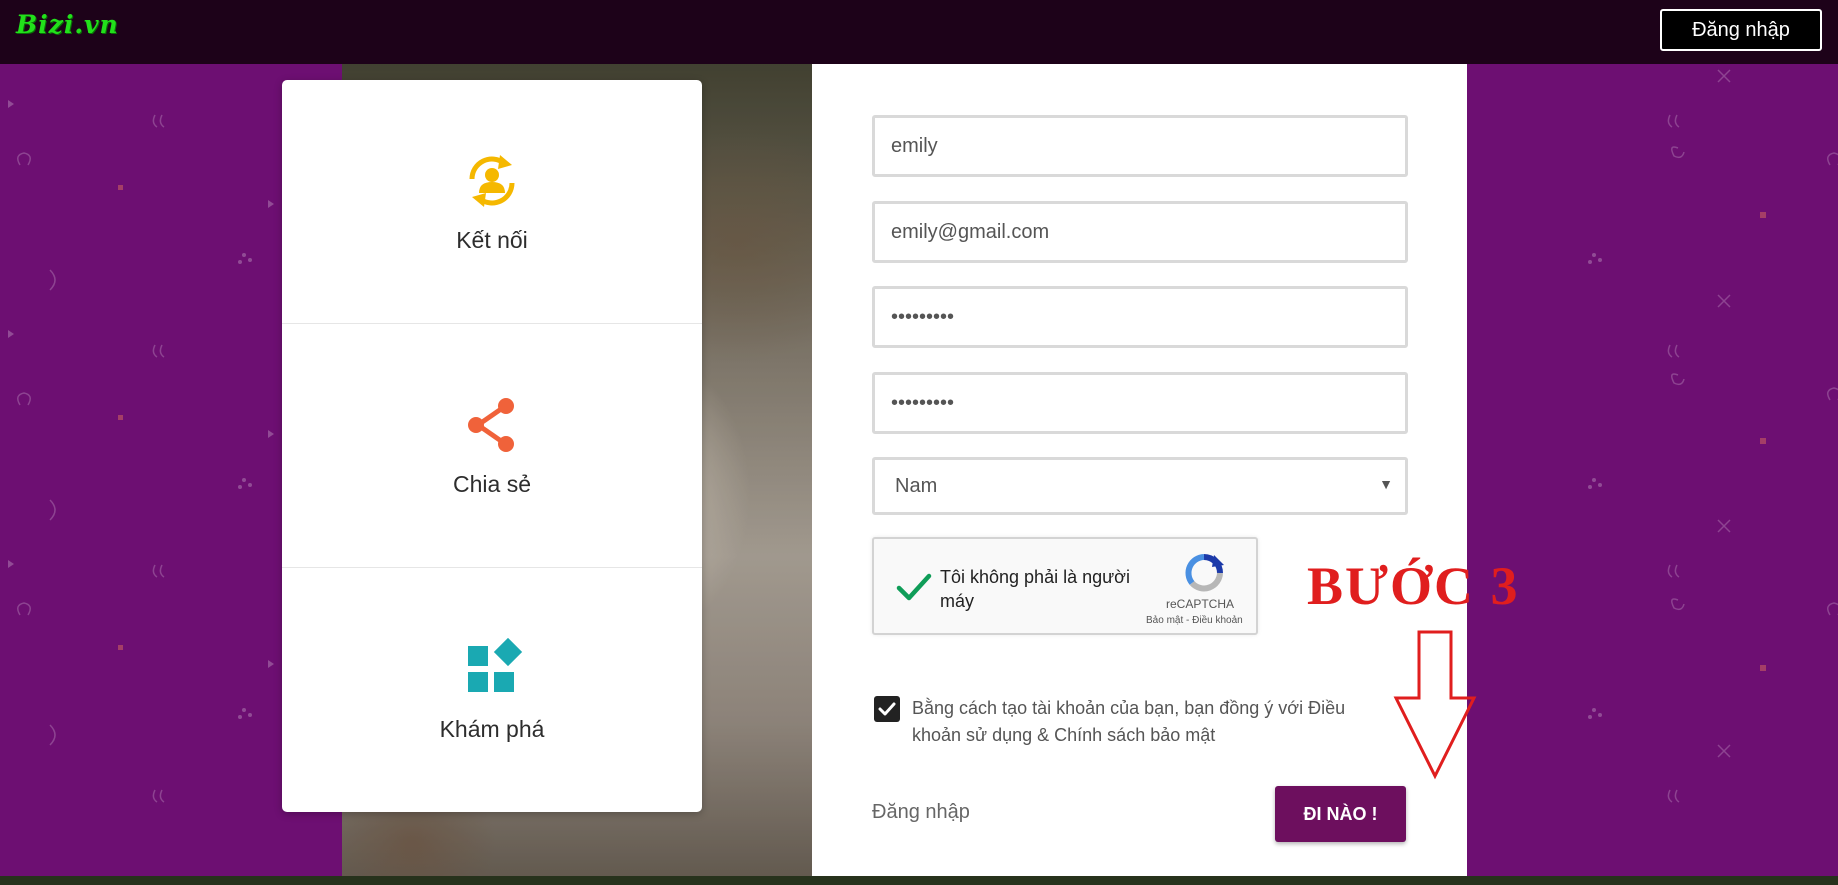 The height and width of the screenshot is (885, 1838). I want to click on feature-explore: Khám phá, so click(492, 690).